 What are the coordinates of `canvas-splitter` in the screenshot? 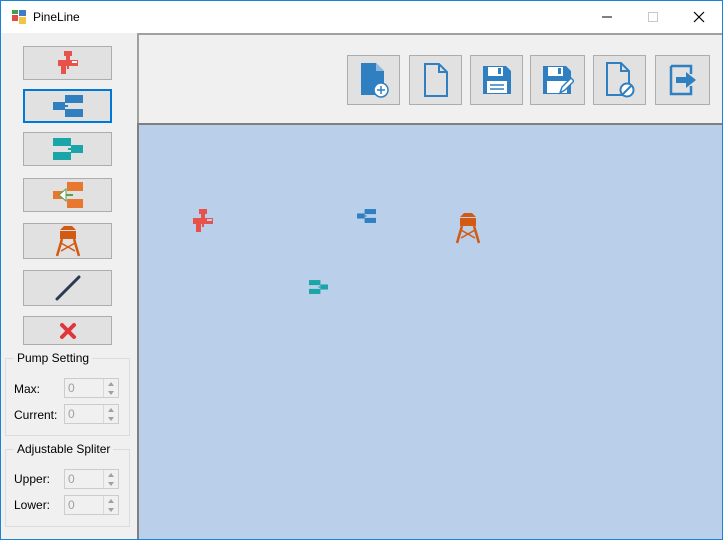 It's located at (366, 216).